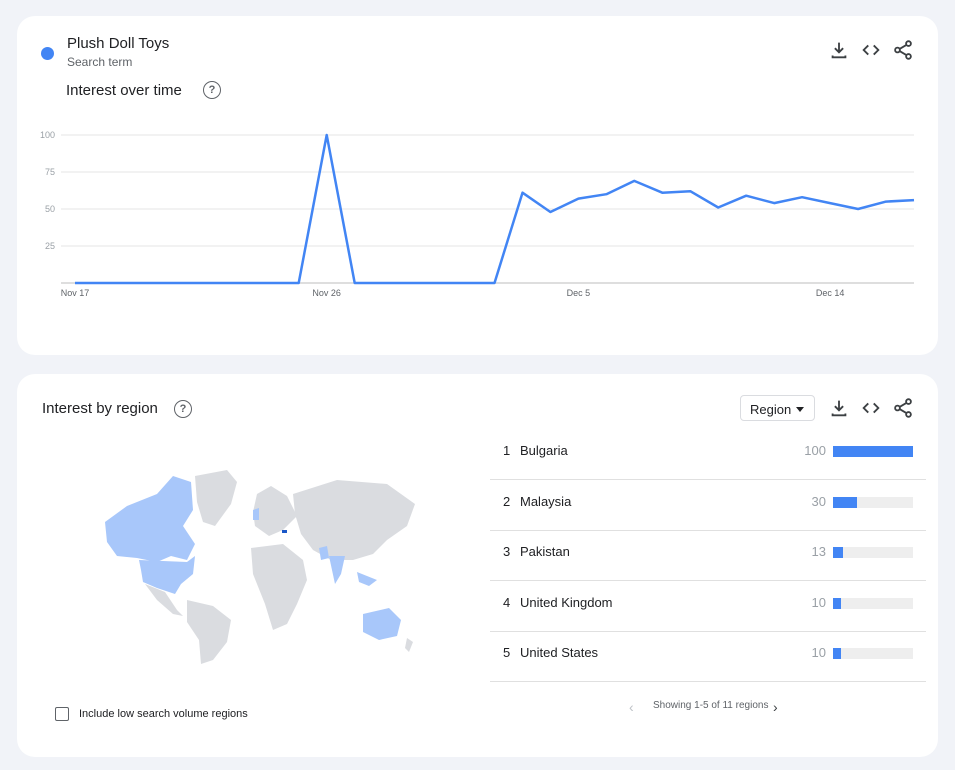  I want to click on region-rank: 2, so click(507, 501).